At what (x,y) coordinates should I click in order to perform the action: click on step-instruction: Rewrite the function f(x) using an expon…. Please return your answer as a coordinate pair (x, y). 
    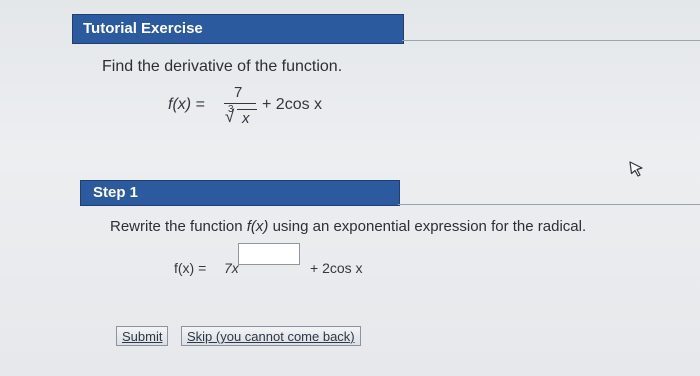
    Looking at the image, I should click on (348, 226).